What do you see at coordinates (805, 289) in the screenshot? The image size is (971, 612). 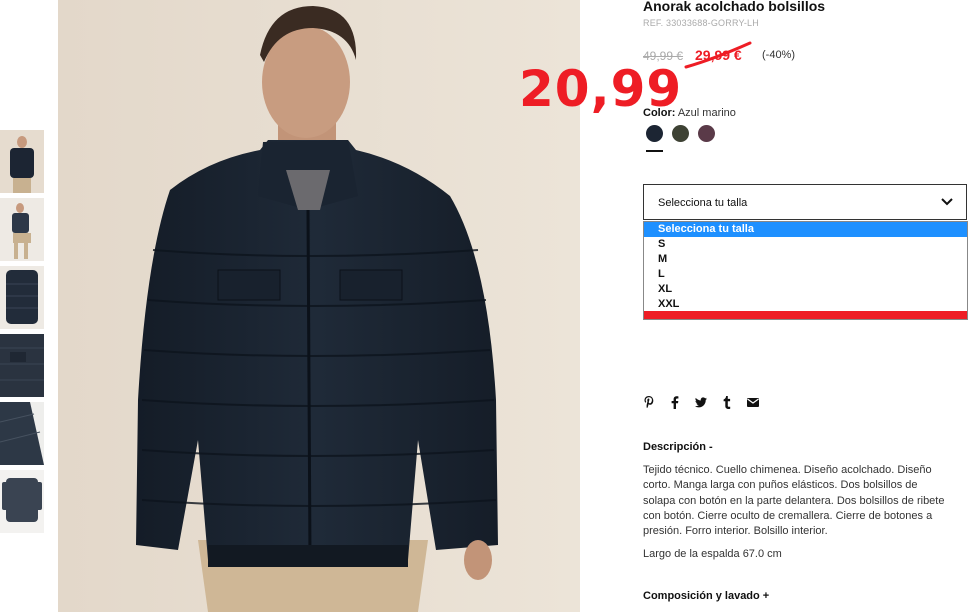 I see `size-option-xl: XL` at bounding box center [805, 289].